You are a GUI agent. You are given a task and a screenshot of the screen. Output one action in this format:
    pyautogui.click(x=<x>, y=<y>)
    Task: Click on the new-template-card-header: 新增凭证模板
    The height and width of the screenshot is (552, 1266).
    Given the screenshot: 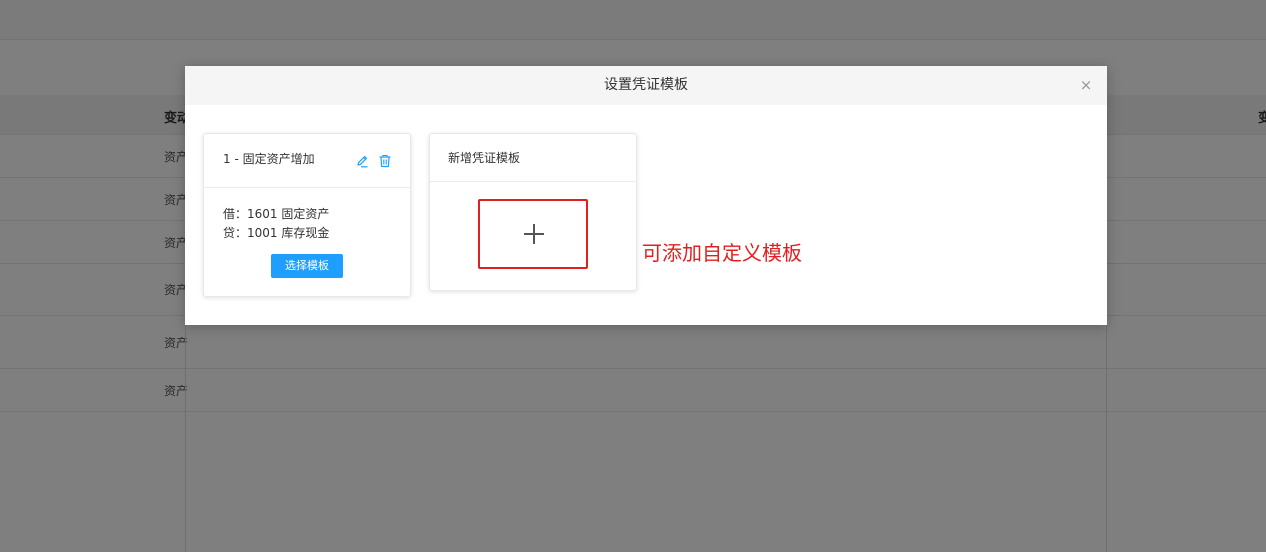 What is the action you would take?
    pyautogui.click(x=533, y=158)
    